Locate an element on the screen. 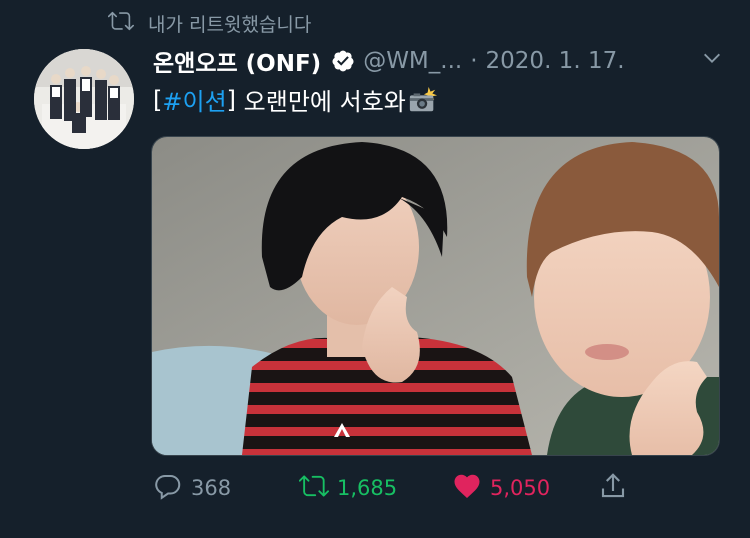 The width and height of the screenshot is (750, 538). reply-count: 368 is located at coordinates (211, 488).